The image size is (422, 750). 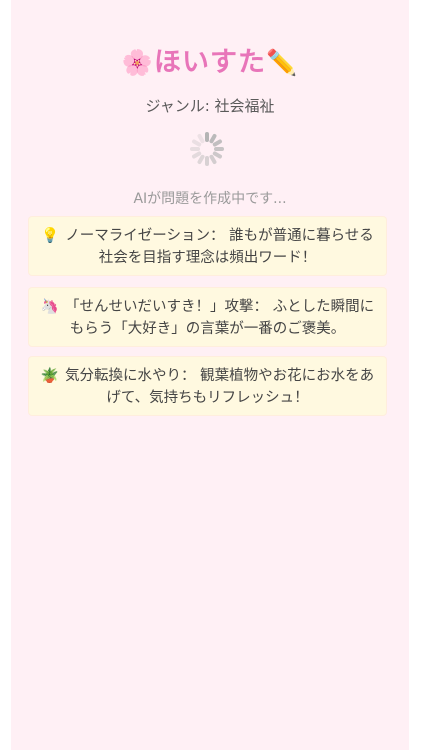 I want to click on app-title-text: ほいすた, so click(x=210, y=62).